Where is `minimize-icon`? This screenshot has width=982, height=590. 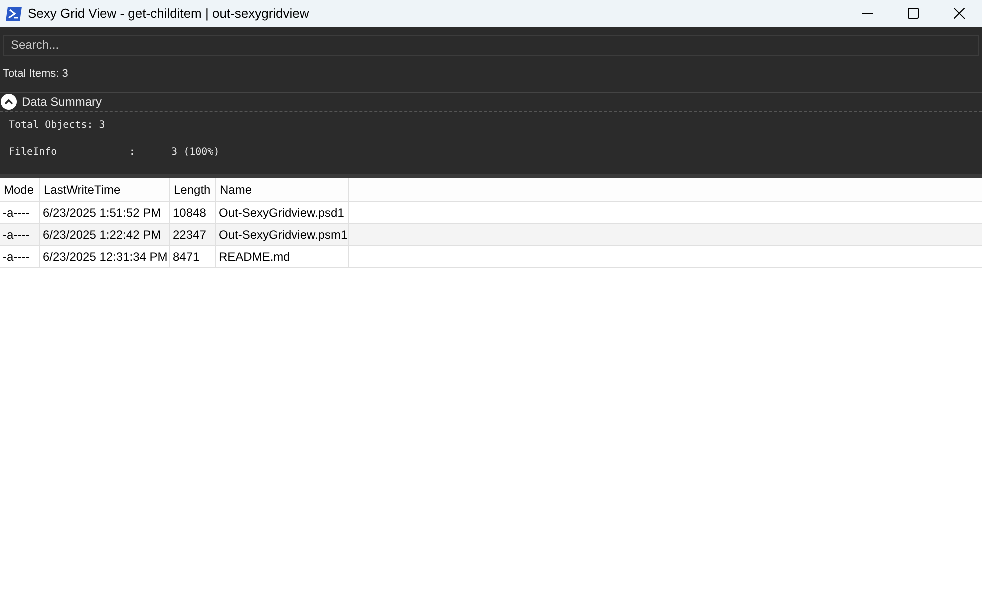 minimize-icon is located at coordinates (867, 13).